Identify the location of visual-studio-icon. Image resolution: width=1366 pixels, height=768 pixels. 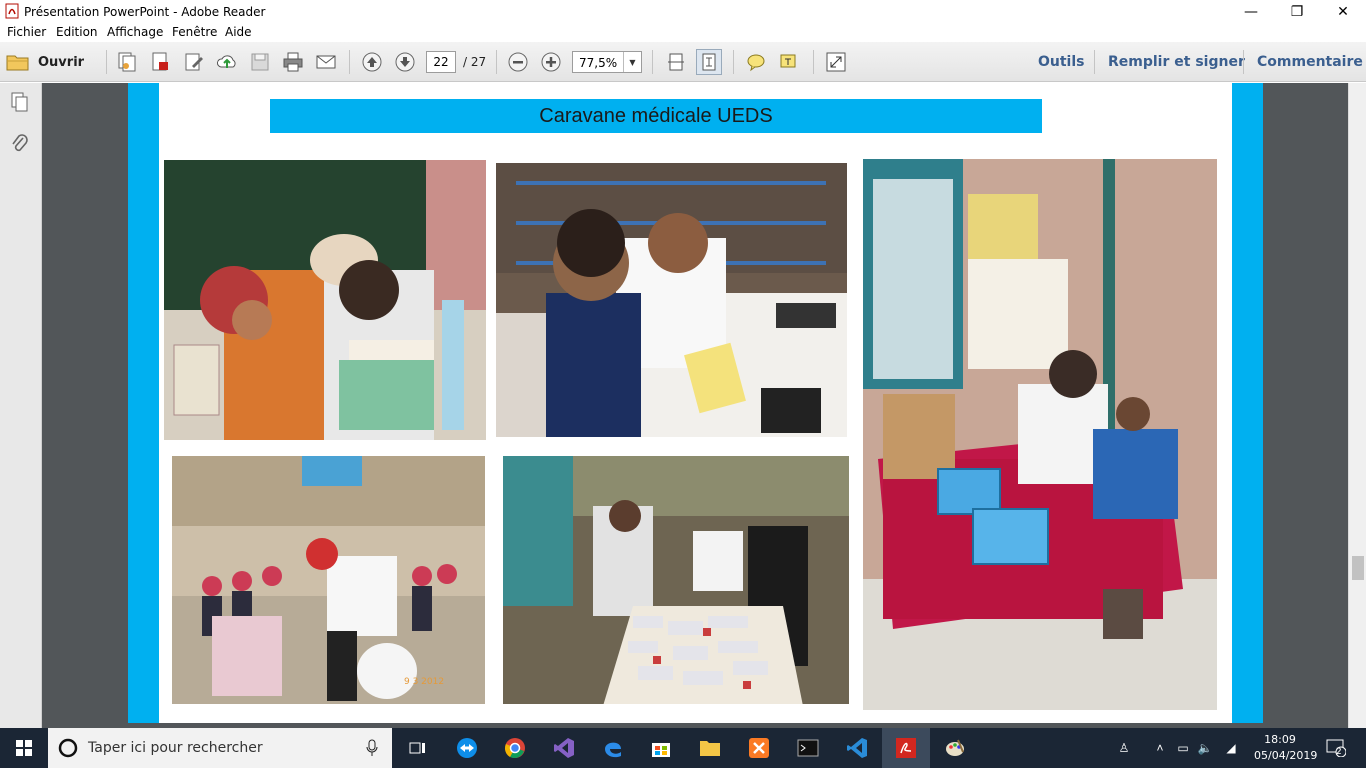
(564, 748).